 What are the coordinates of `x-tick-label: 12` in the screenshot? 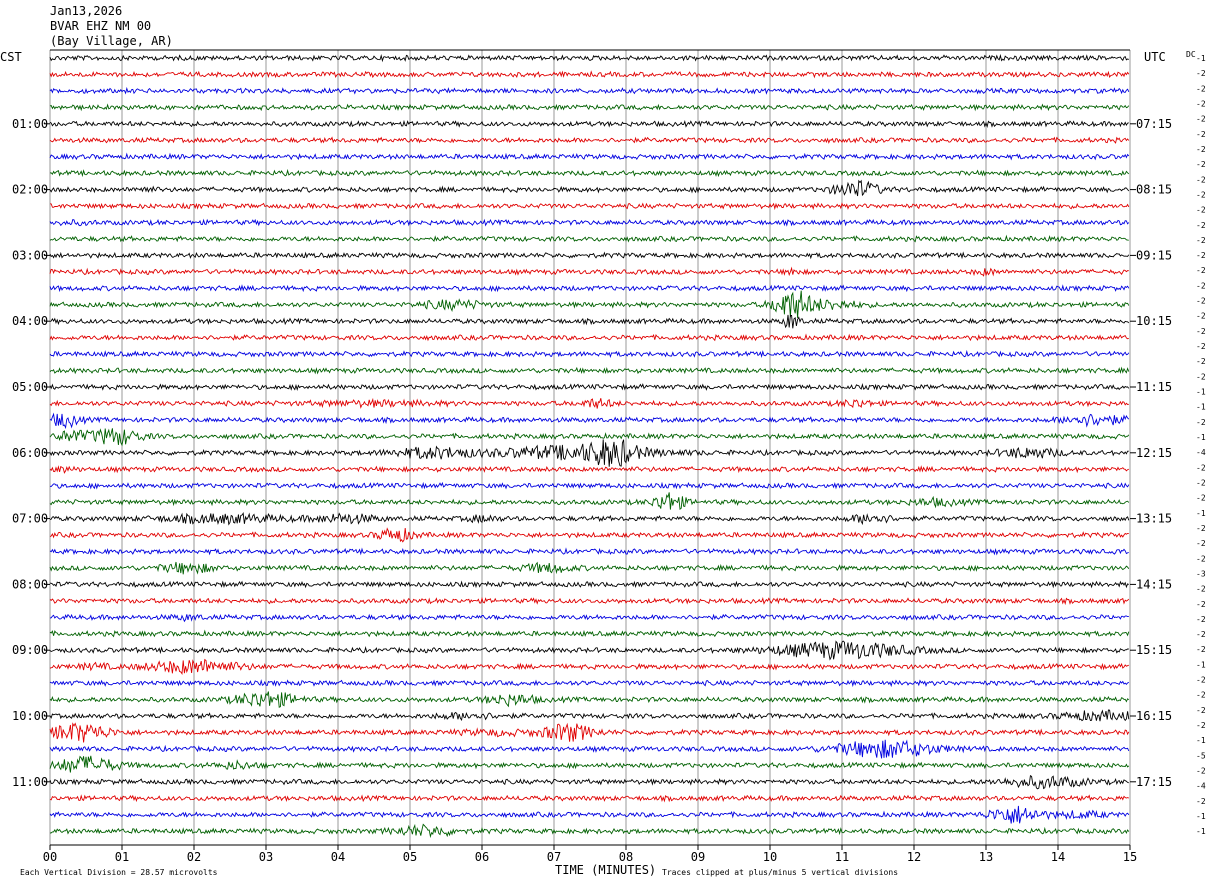 It's located at (914, 857).